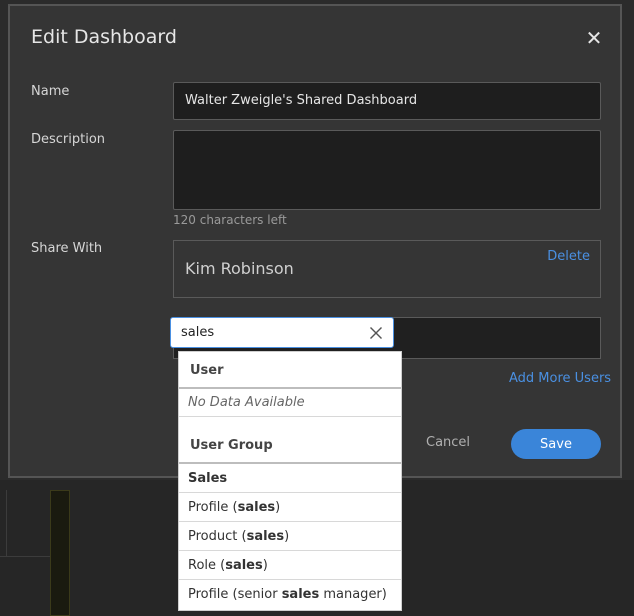 This screenshot has width=634, height=616. I want to click on user-search-box, so click(282, 332).